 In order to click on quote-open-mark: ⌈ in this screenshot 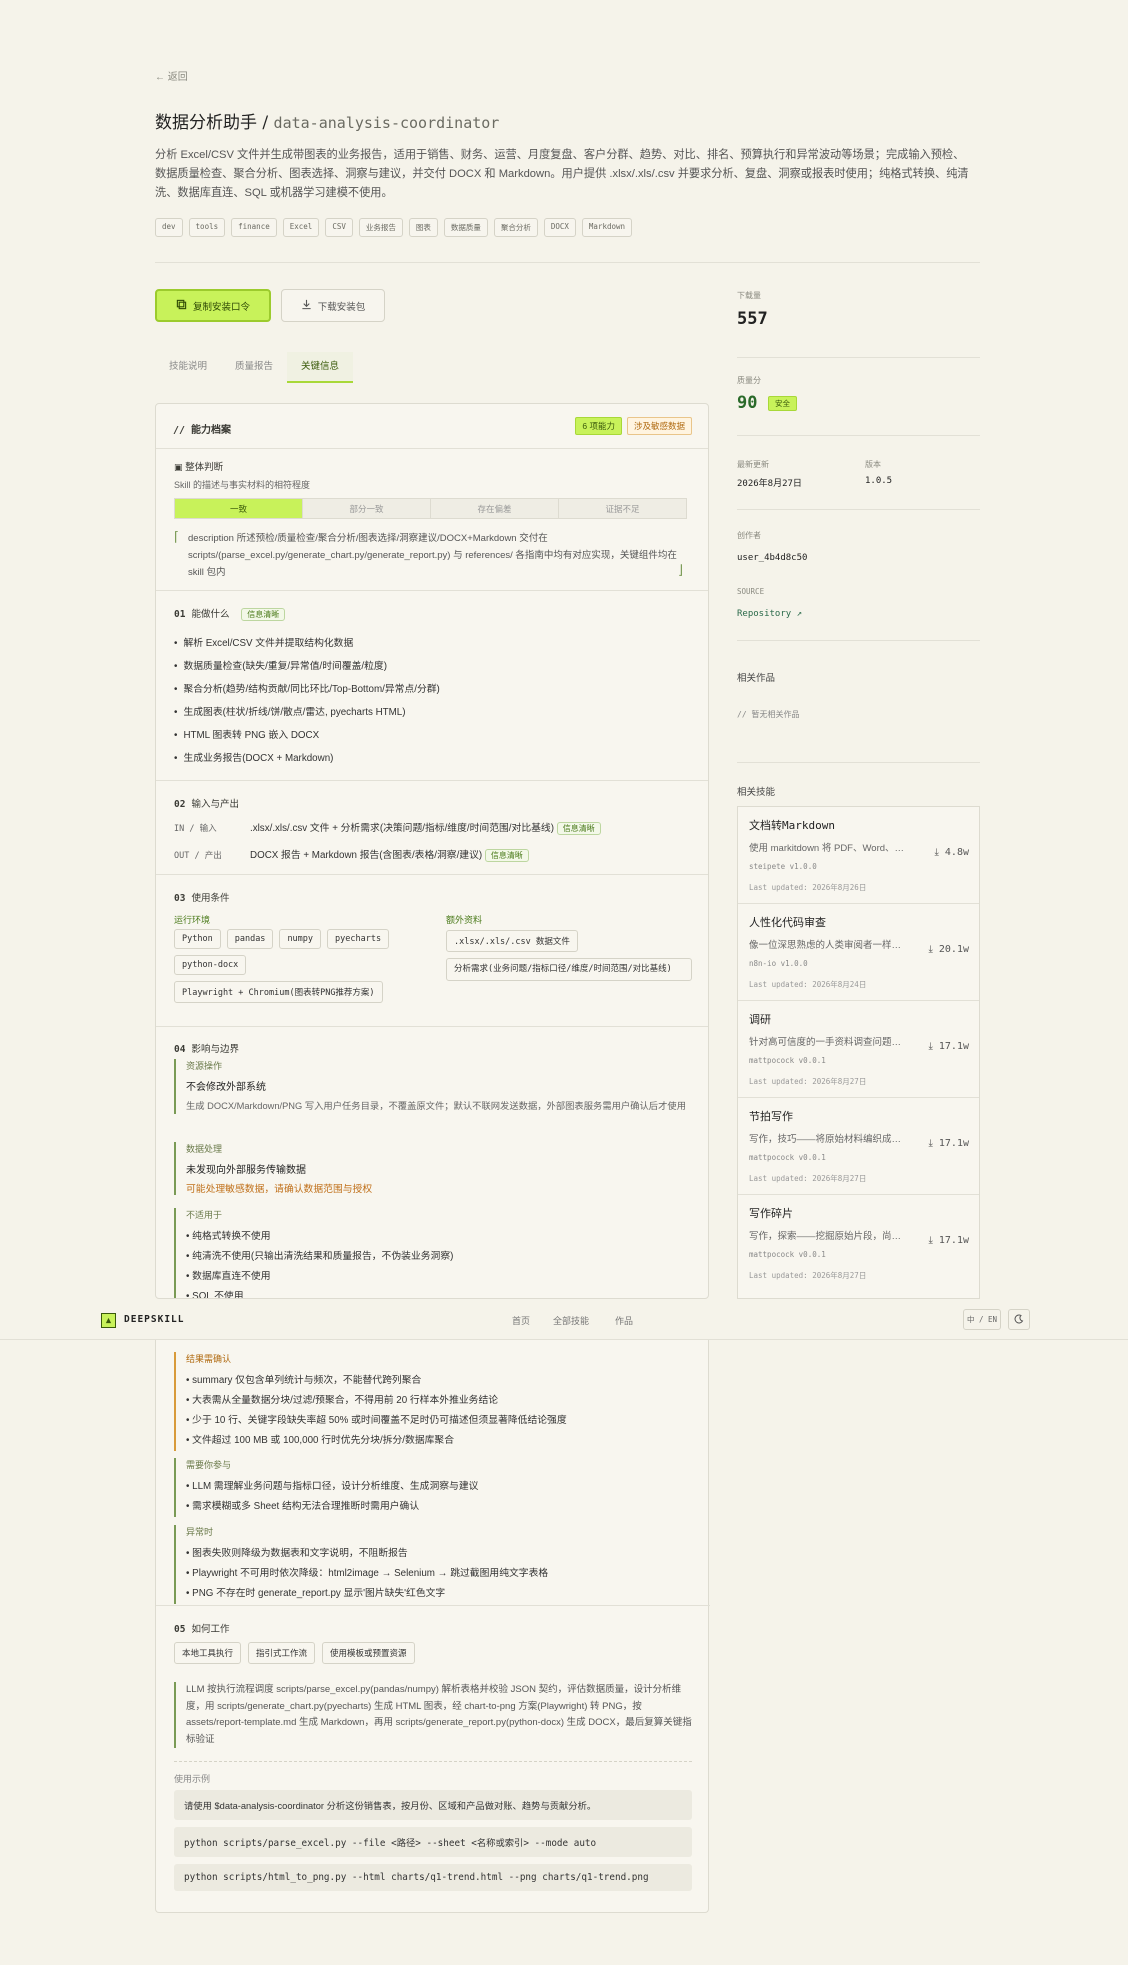, I will do `click(177, 536)`.